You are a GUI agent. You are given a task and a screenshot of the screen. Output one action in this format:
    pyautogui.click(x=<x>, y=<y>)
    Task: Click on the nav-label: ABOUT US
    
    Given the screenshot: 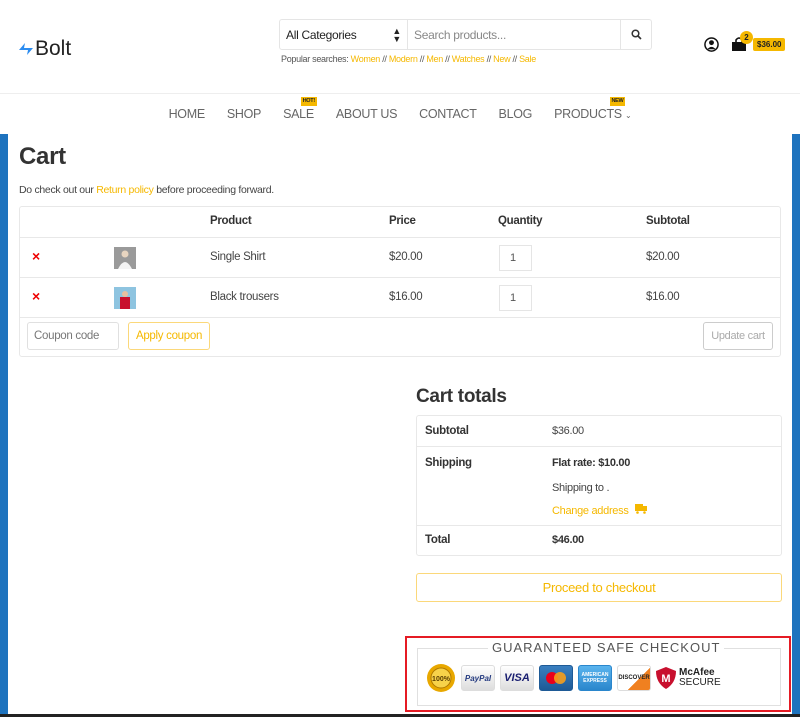 What is the action you would take?
    pyautogui.click(x=366, y=114)
    